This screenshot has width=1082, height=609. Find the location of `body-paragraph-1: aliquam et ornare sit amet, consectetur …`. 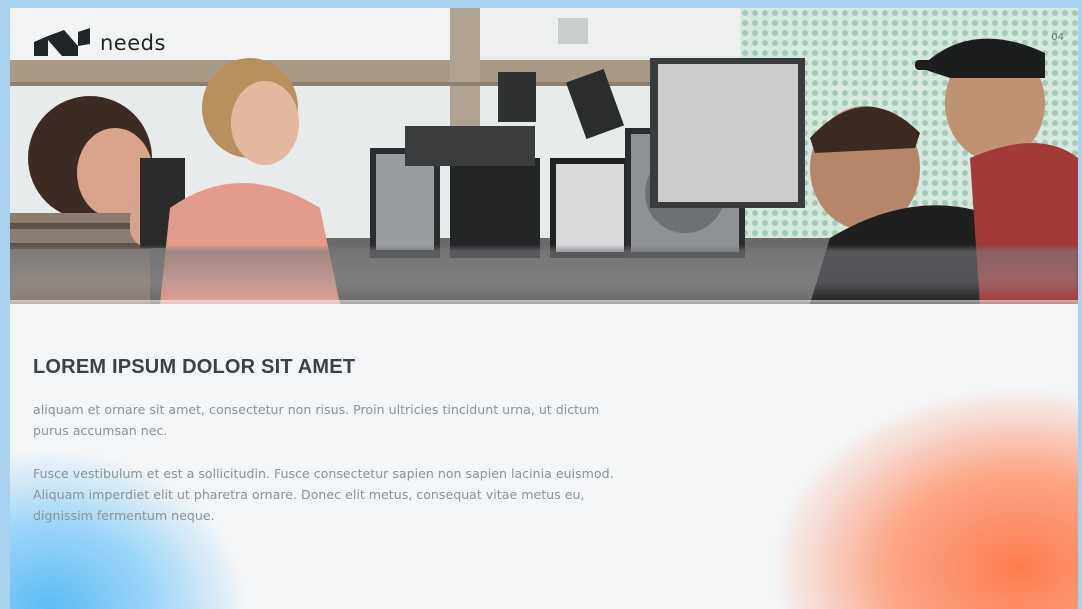

body-paragraph-1: aliquam et ornare sit amet, consectetur … is located at coordinates (316, 420).